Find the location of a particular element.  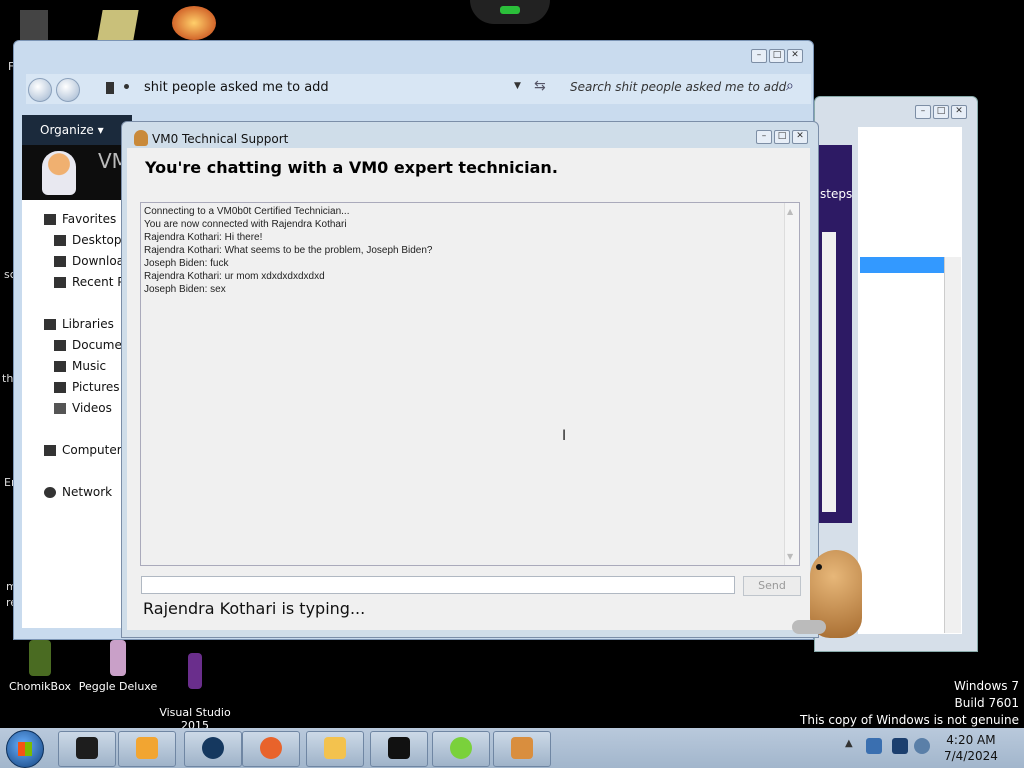

taskbar-button-globe is located at coordinates (213, 749).